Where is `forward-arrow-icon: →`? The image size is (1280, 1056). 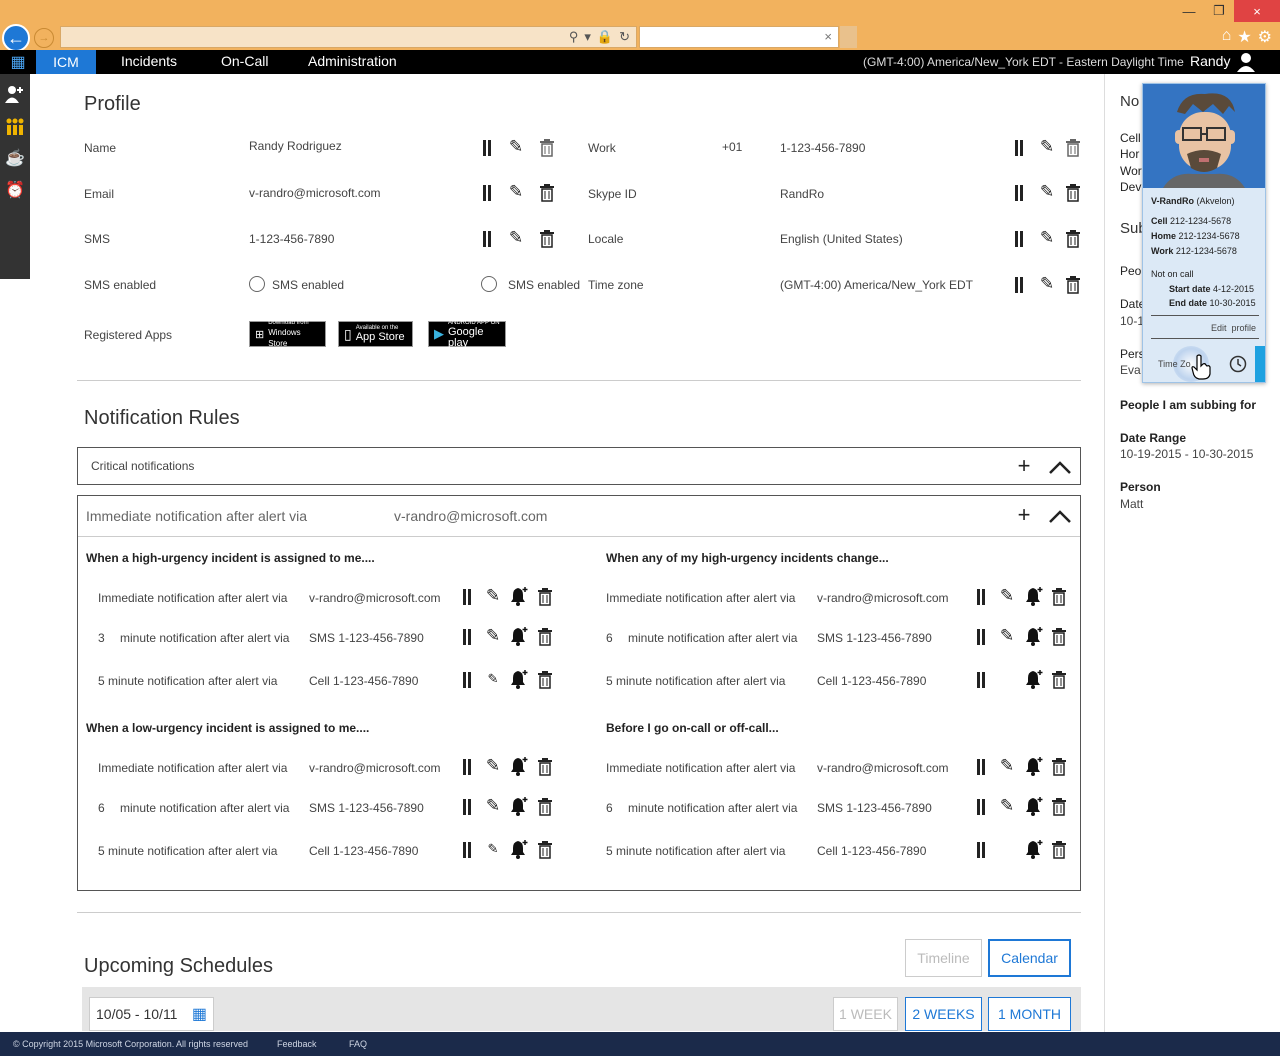 forward-arrow-icon: → is located at coordinates (44, 38).